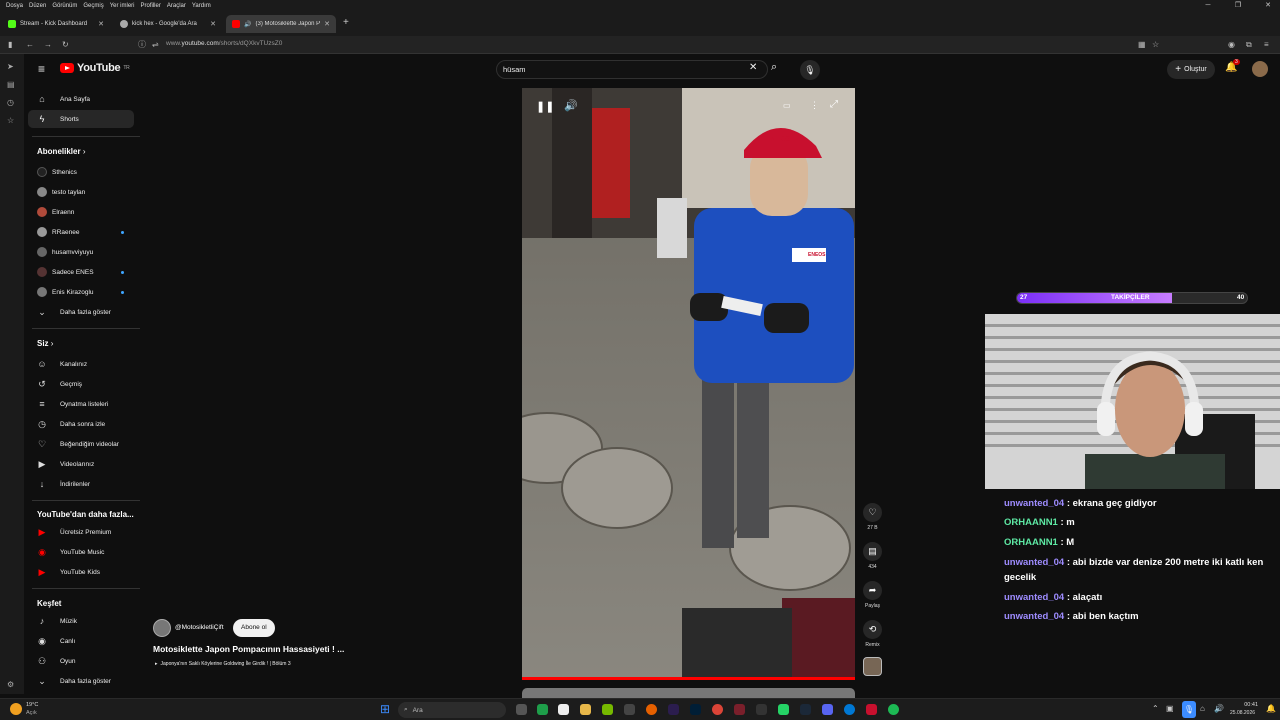  Describe the element at coordinates (56, 24) in the screenshot. I see `tab-kick-dashboard: Stream - Kick Dashboard ✕` at that location.